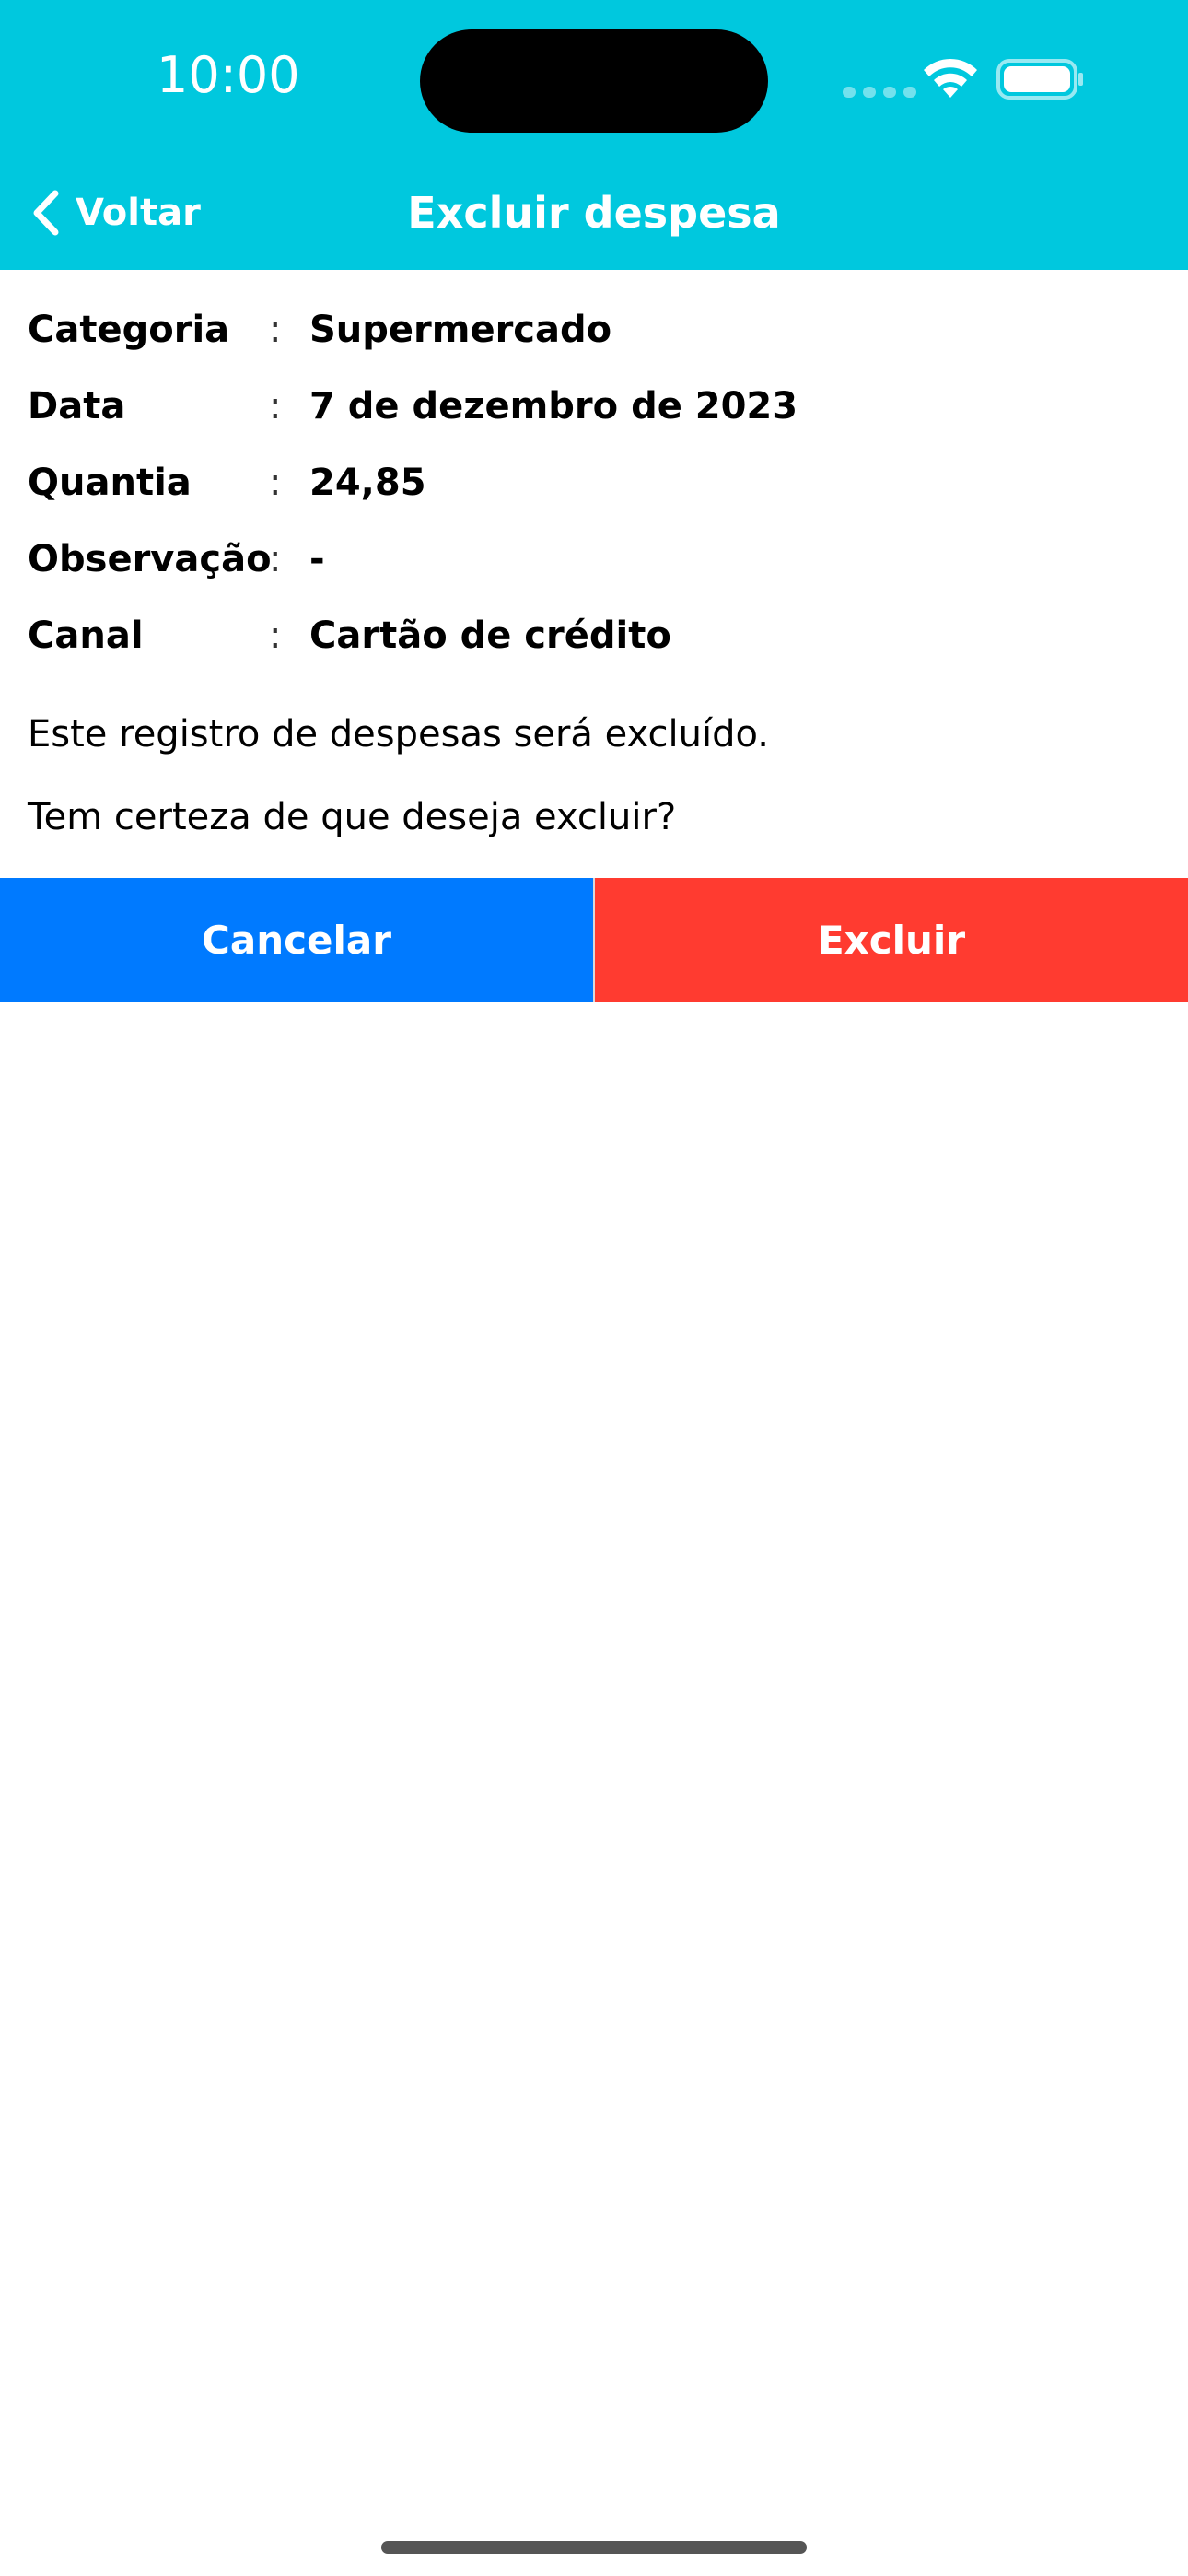 Image resolution: width=1188 pixels, height=2576 pixels. What do you see at coordinates (398, 734) in the screenshot?
I see `delete-warning-message: Este registro de despesas será excluído.` at bounding box center [398, 734].